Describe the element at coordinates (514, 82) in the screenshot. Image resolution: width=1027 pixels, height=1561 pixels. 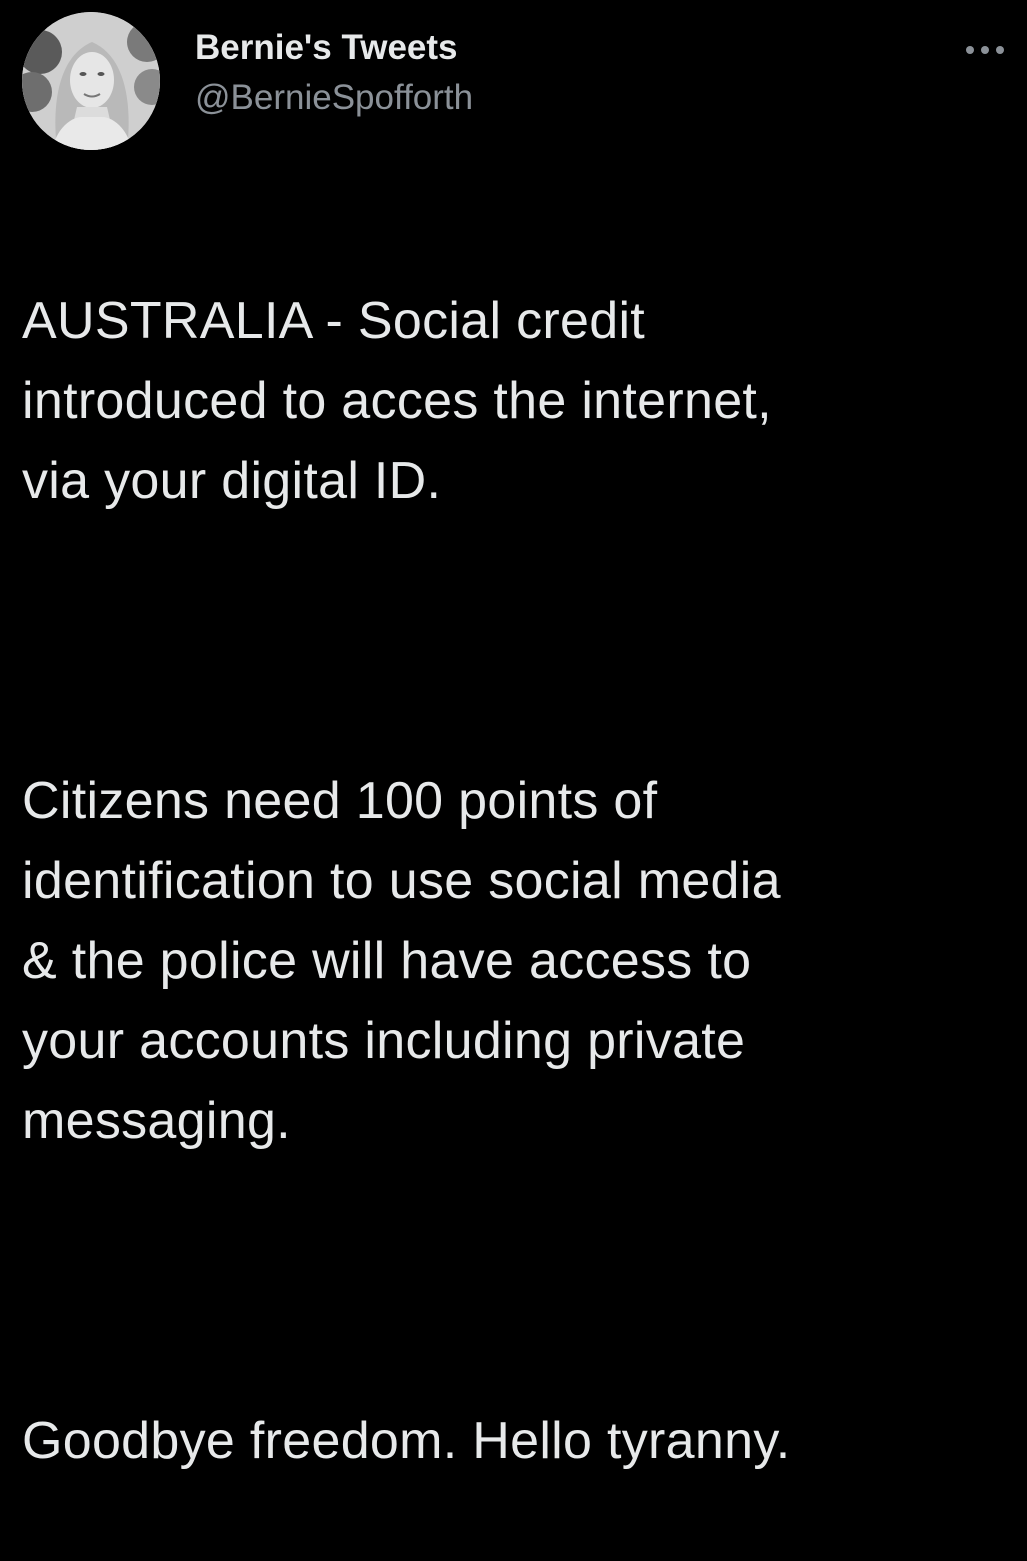
I see `tweet-header: Bernie's Tweets @BernieSpofforth` at that location.